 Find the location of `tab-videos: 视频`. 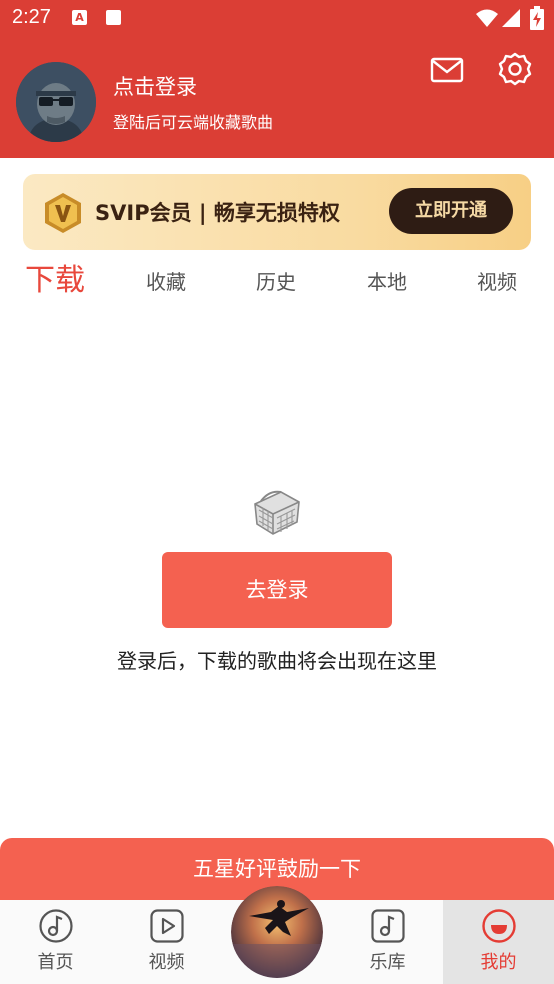

tab-videos: 视频 is located at coordinates (497, 283).